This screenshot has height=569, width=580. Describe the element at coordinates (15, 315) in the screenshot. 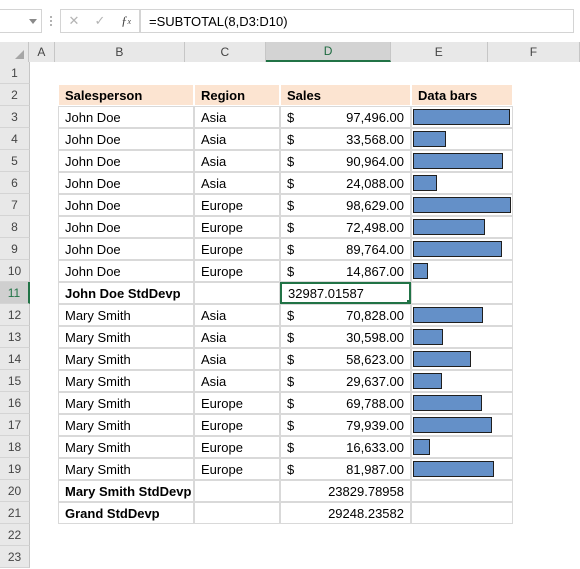

I see `row-header-12: 12` at that location.